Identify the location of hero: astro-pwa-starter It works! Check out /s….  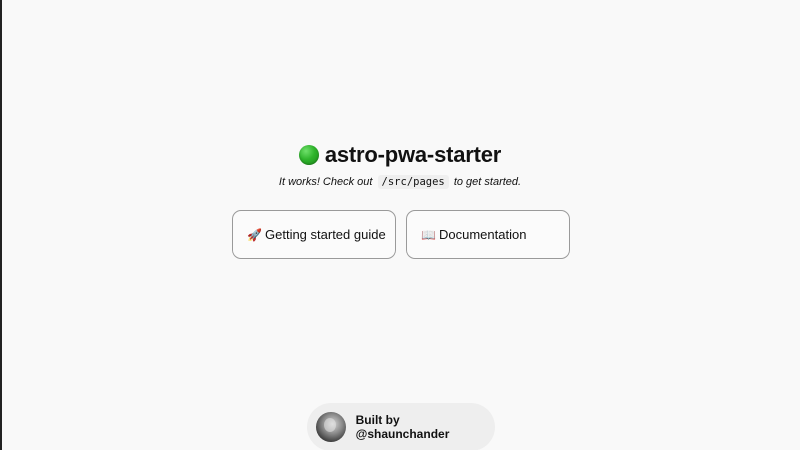
(400, 165).